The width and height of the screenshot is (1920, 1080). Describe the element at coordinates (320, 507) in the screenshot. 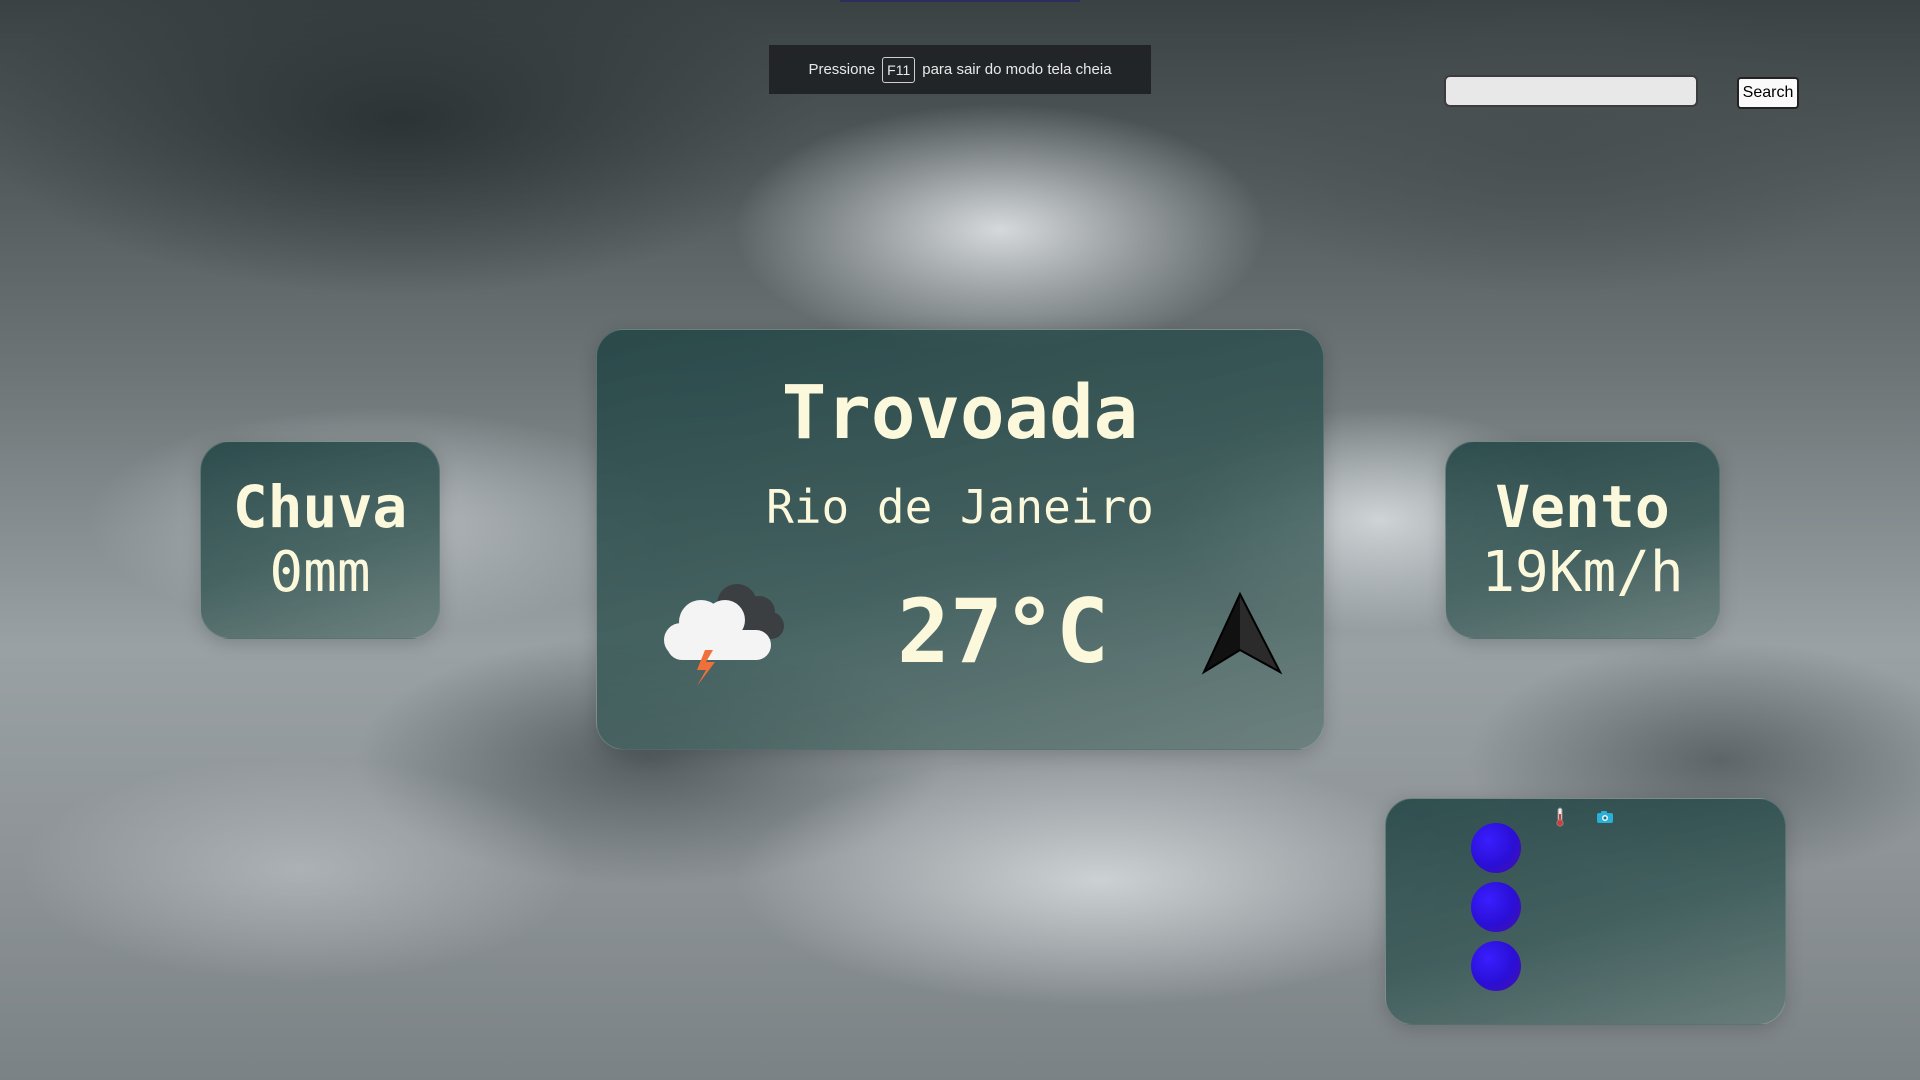

I see `rain-label: Chuva` at that location.